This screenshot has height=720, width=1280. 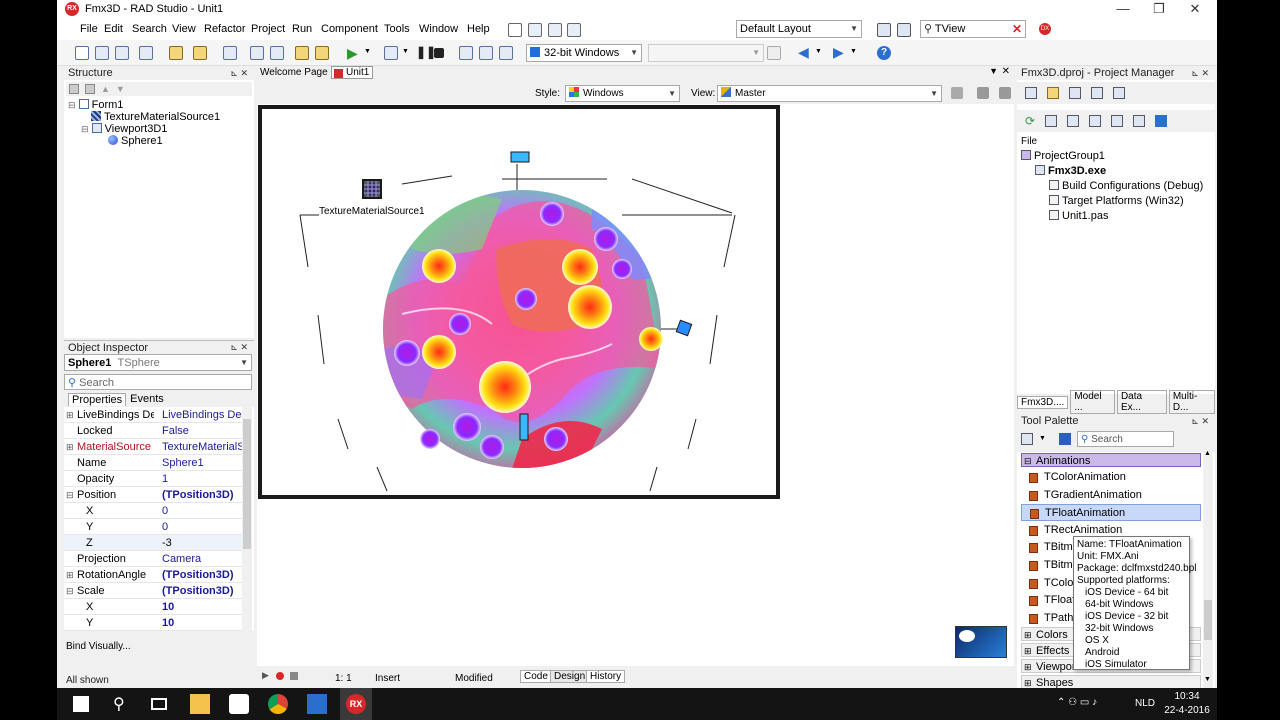 What do you see at coordinates (829, 93) in the screenshot?
I see `view-combo: Master ▼` at bounding box center [829, 93].